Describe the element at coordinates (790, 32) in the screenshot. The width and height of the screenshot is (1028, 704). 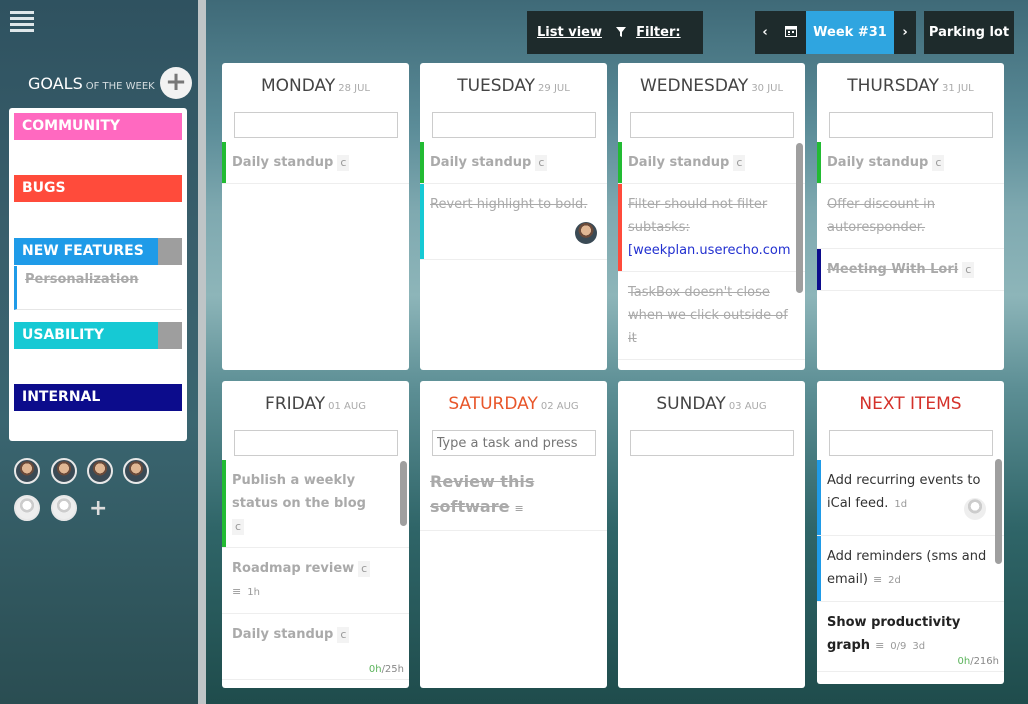
I see `calendar-button` at that location.